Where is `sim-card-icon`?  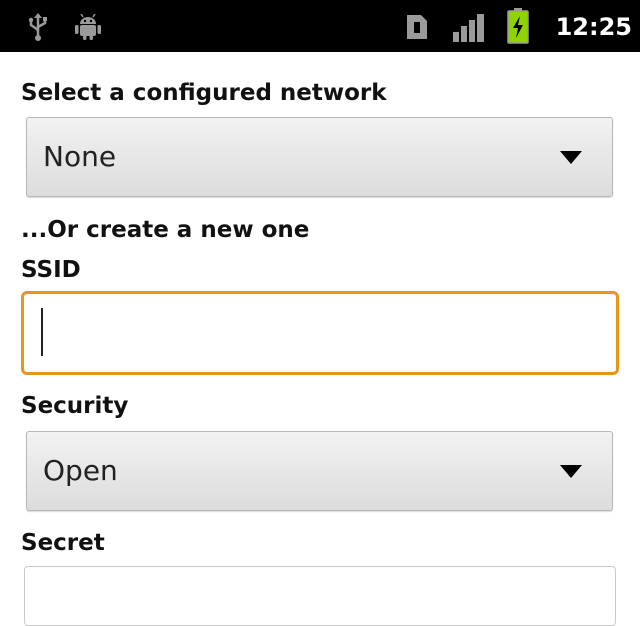 sim-card-icon is located at coordinates (417, 27).